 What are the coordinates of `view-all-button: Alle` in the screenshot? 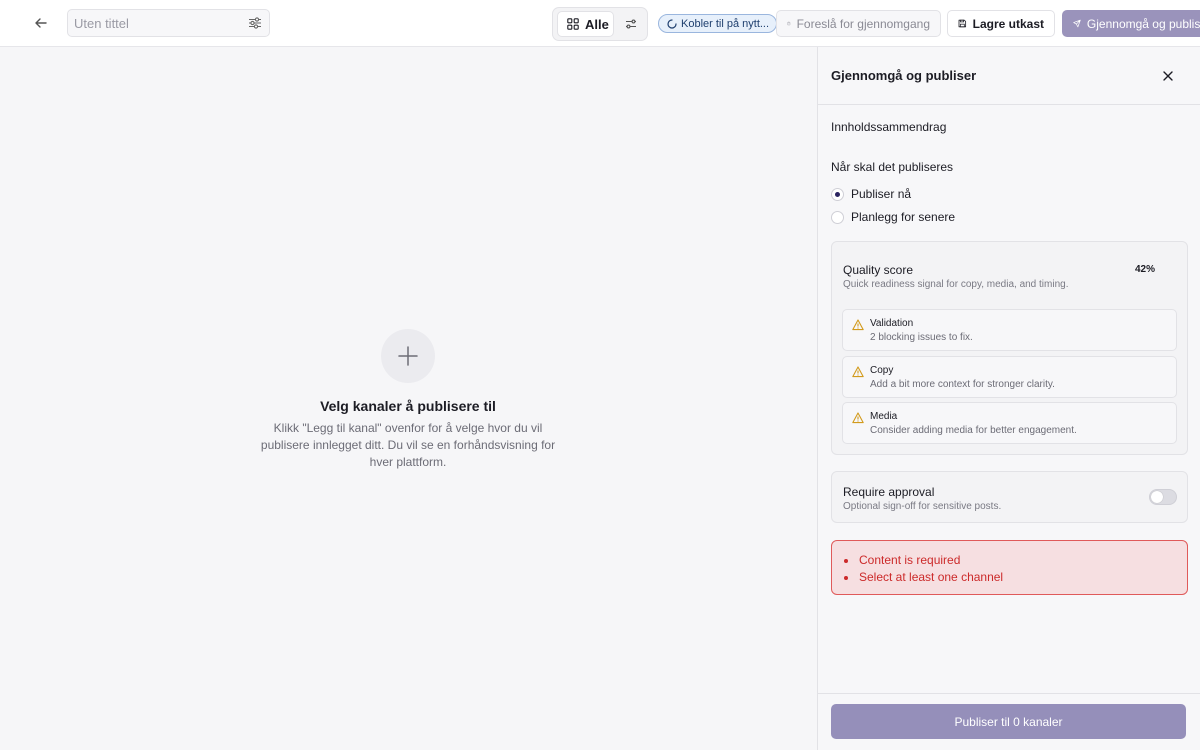 It's located at (585, 24).